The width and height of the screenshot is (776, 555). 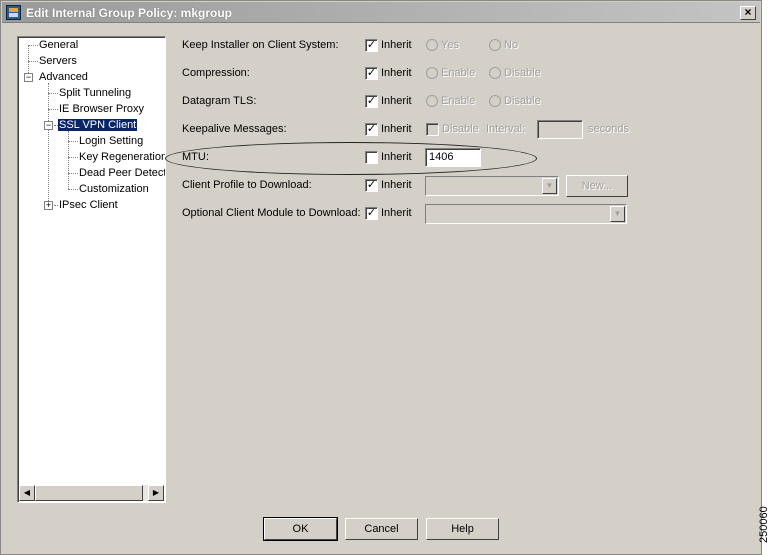 What do you see at coordinates (216, 73) in the screenshot?
I see `compression-label: Compression:` at bounding box center [216, 73].